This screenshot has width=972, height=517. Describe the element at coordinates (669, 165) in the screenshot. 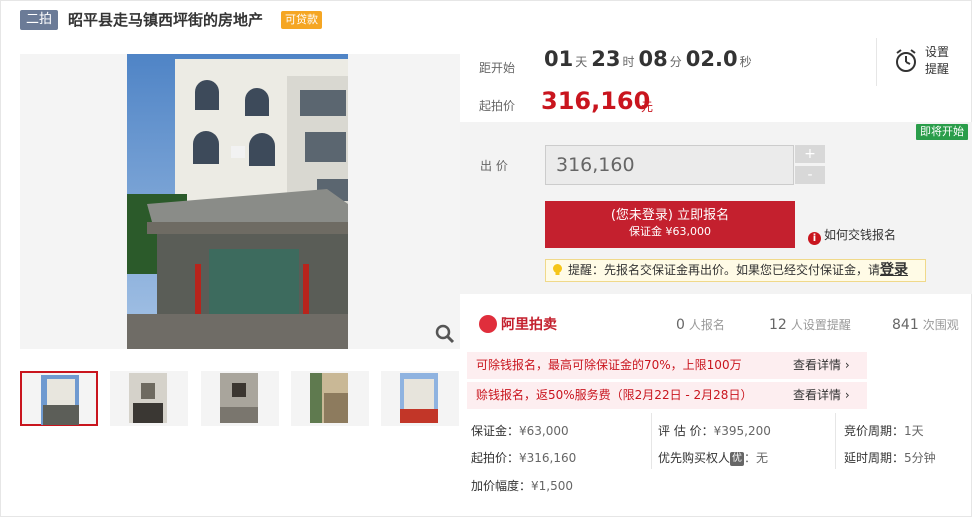

I see `bid-input: 316,160` at that location.